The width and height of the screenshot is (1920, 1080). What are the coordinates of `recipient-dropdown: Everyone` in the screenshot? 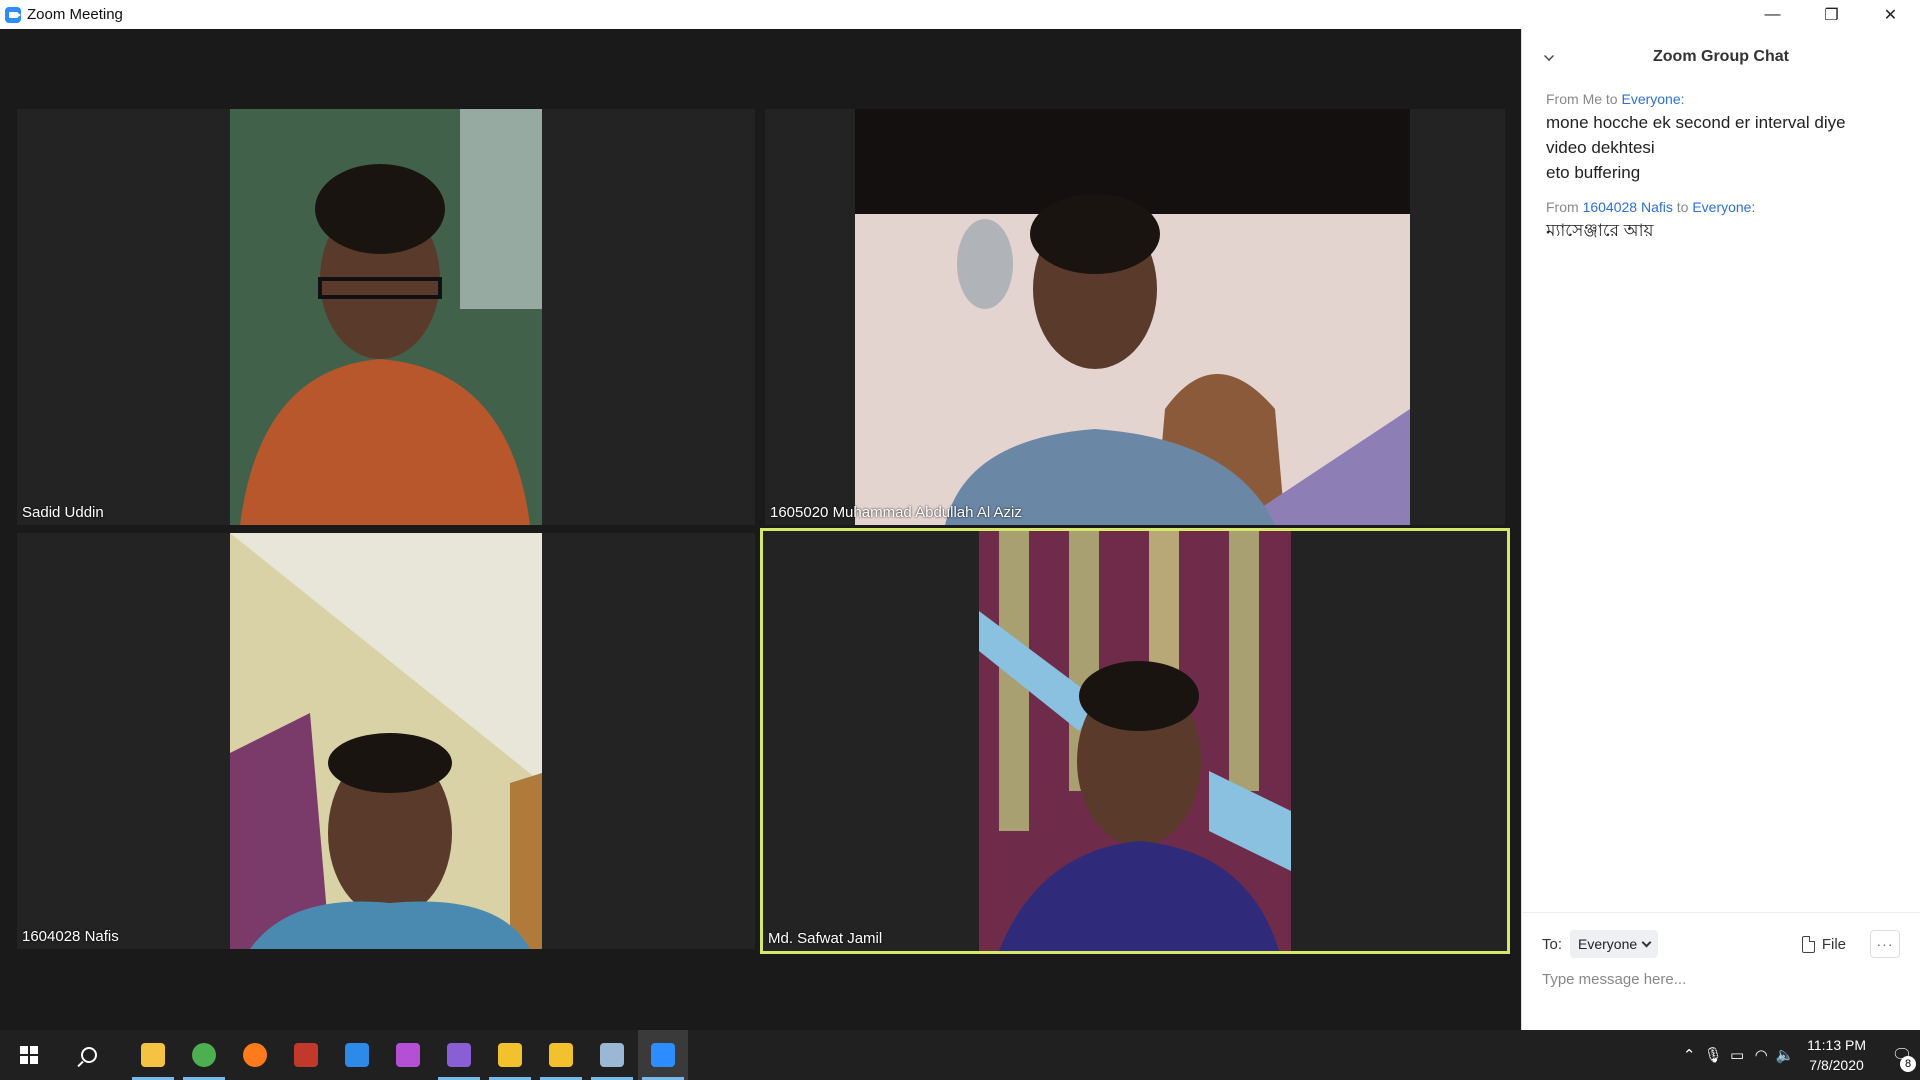 It's located at (1614, 944).